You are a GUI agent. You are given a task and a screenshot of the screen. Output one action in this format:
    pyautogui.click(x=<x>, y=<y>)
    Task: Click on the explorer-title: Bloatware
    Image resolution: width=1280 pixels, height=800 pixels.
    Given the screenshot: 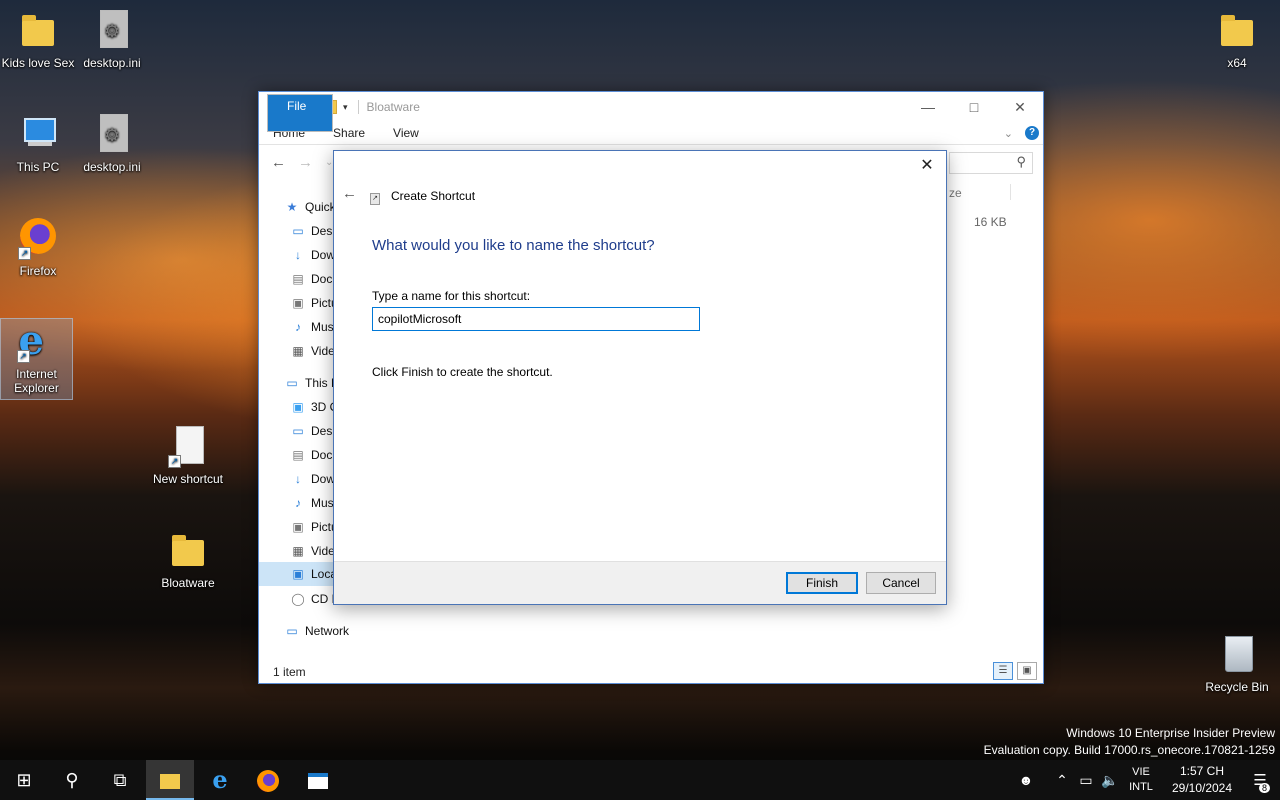 What is the action you would take?
    pyautogui.click(x=393, y=107)
    